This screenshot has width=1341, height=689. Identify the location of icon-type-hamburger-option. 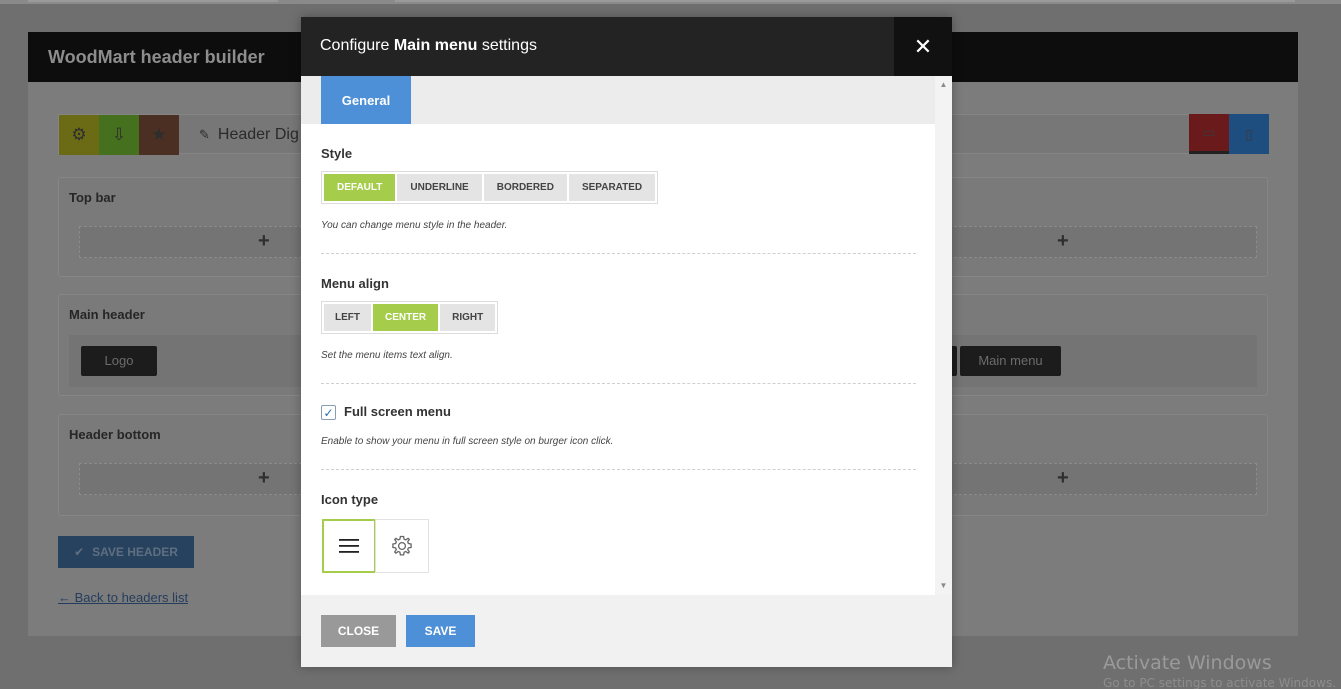
(349, 546).